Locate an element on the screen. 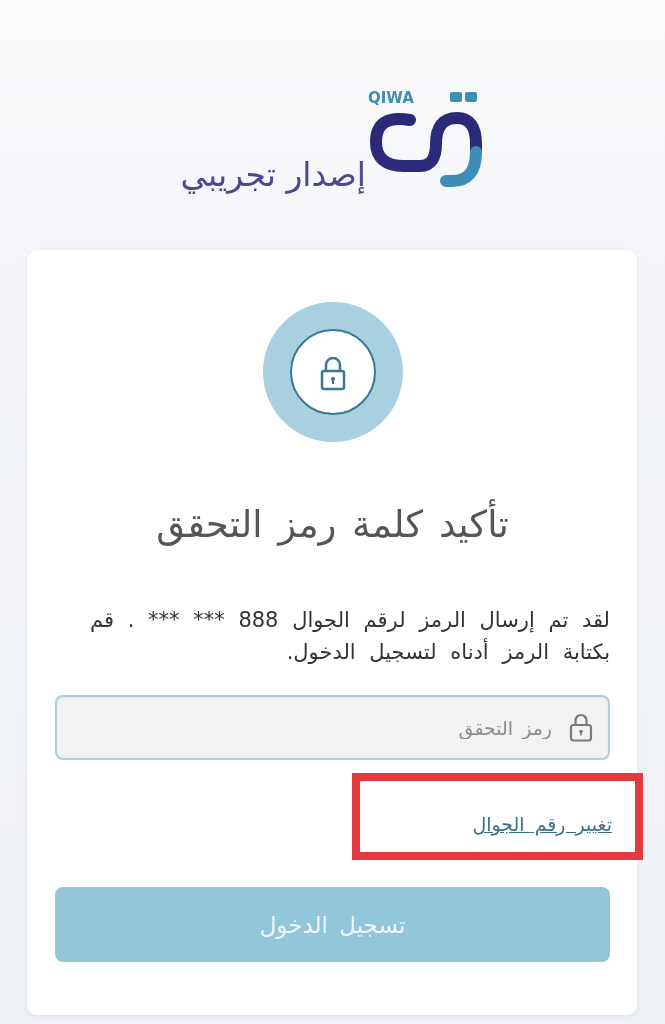  logo-wordmark: QIWA is located at coordinates (391, 98).